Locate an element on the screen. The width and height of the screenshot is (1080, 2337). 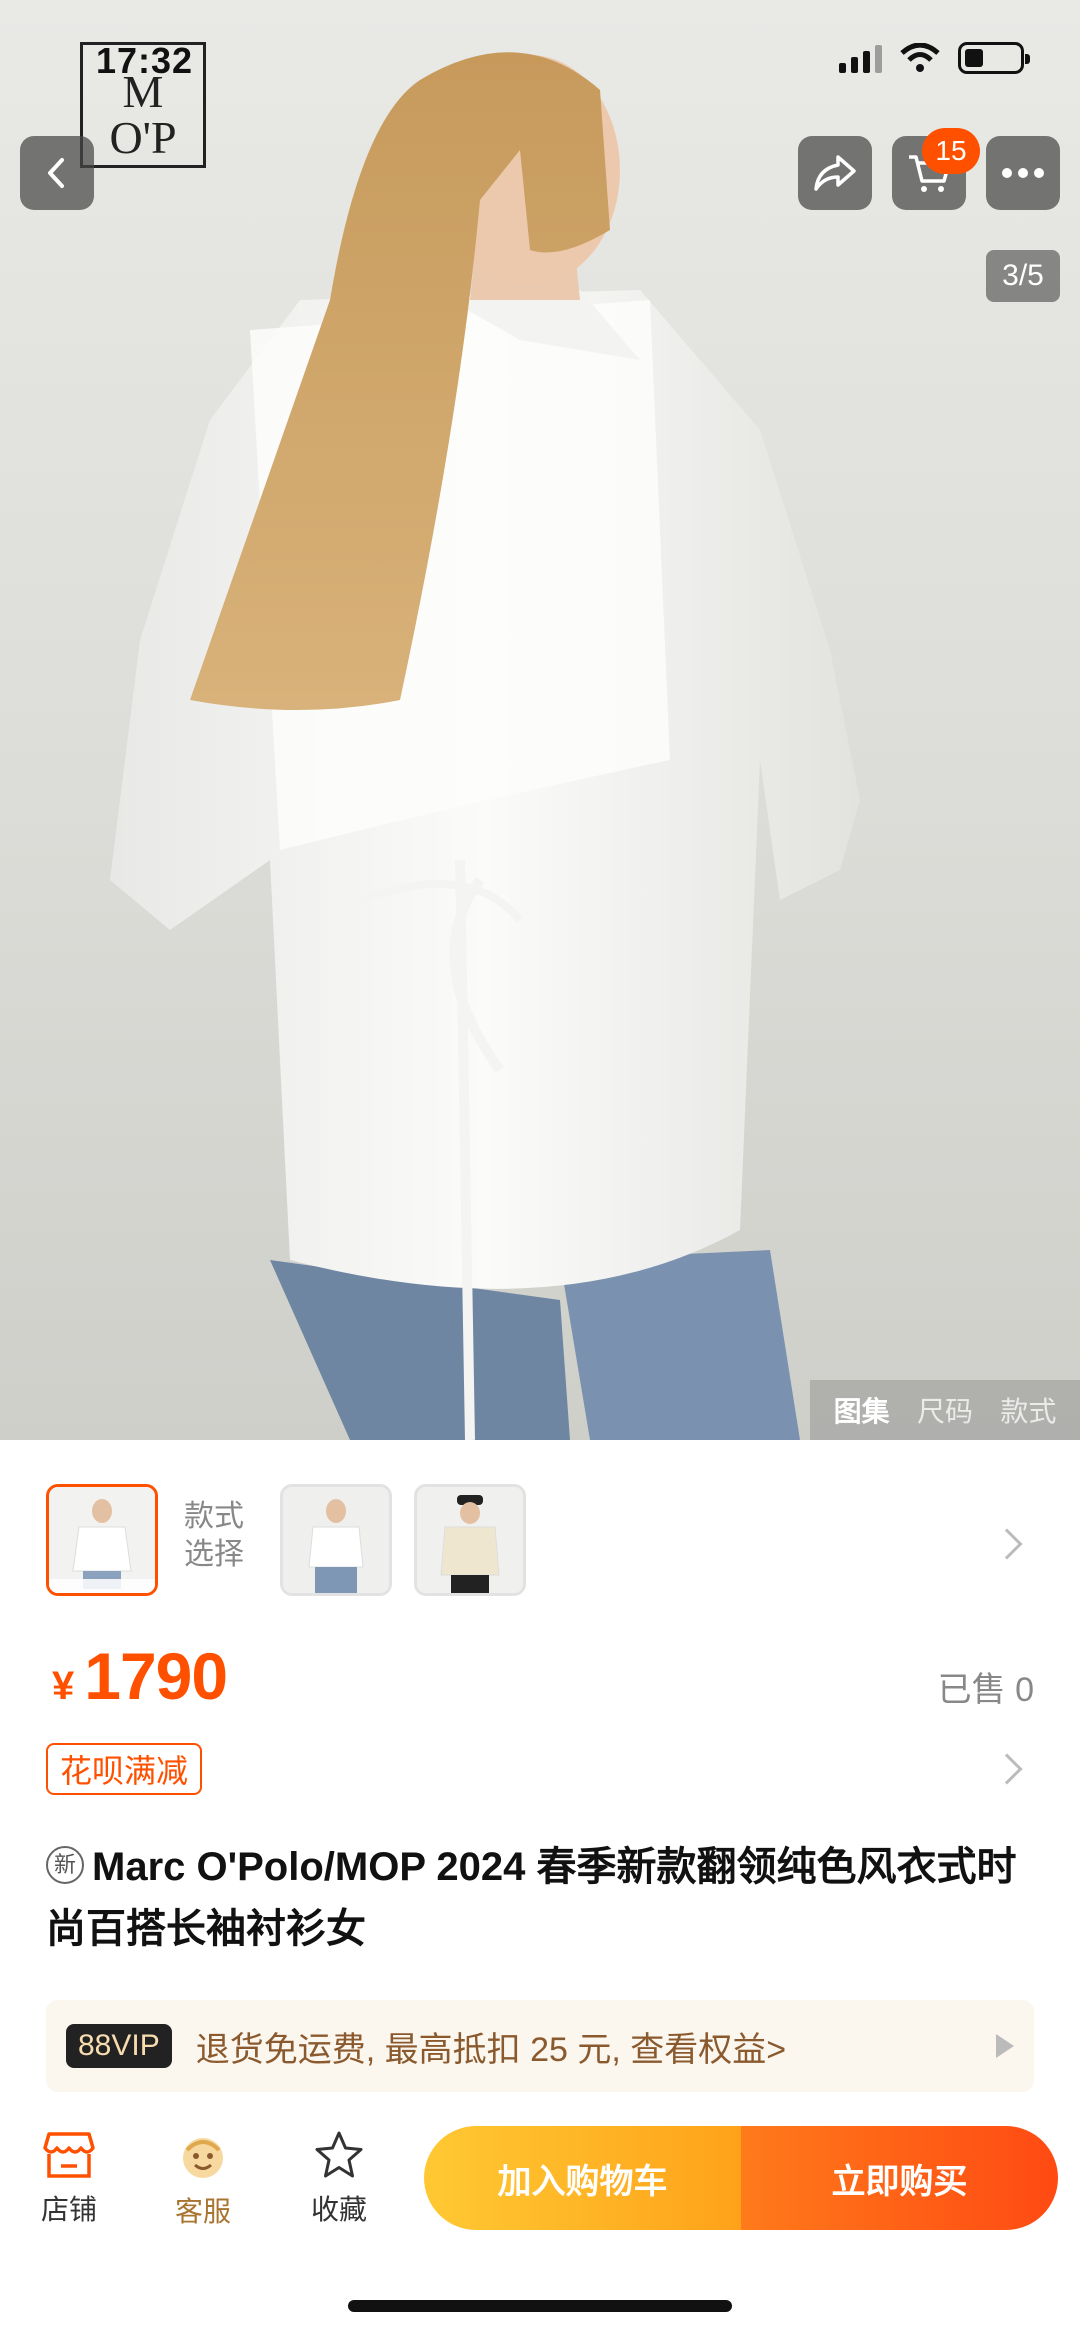
cart-count-badge: 15 is located at coordinates (951, 151).